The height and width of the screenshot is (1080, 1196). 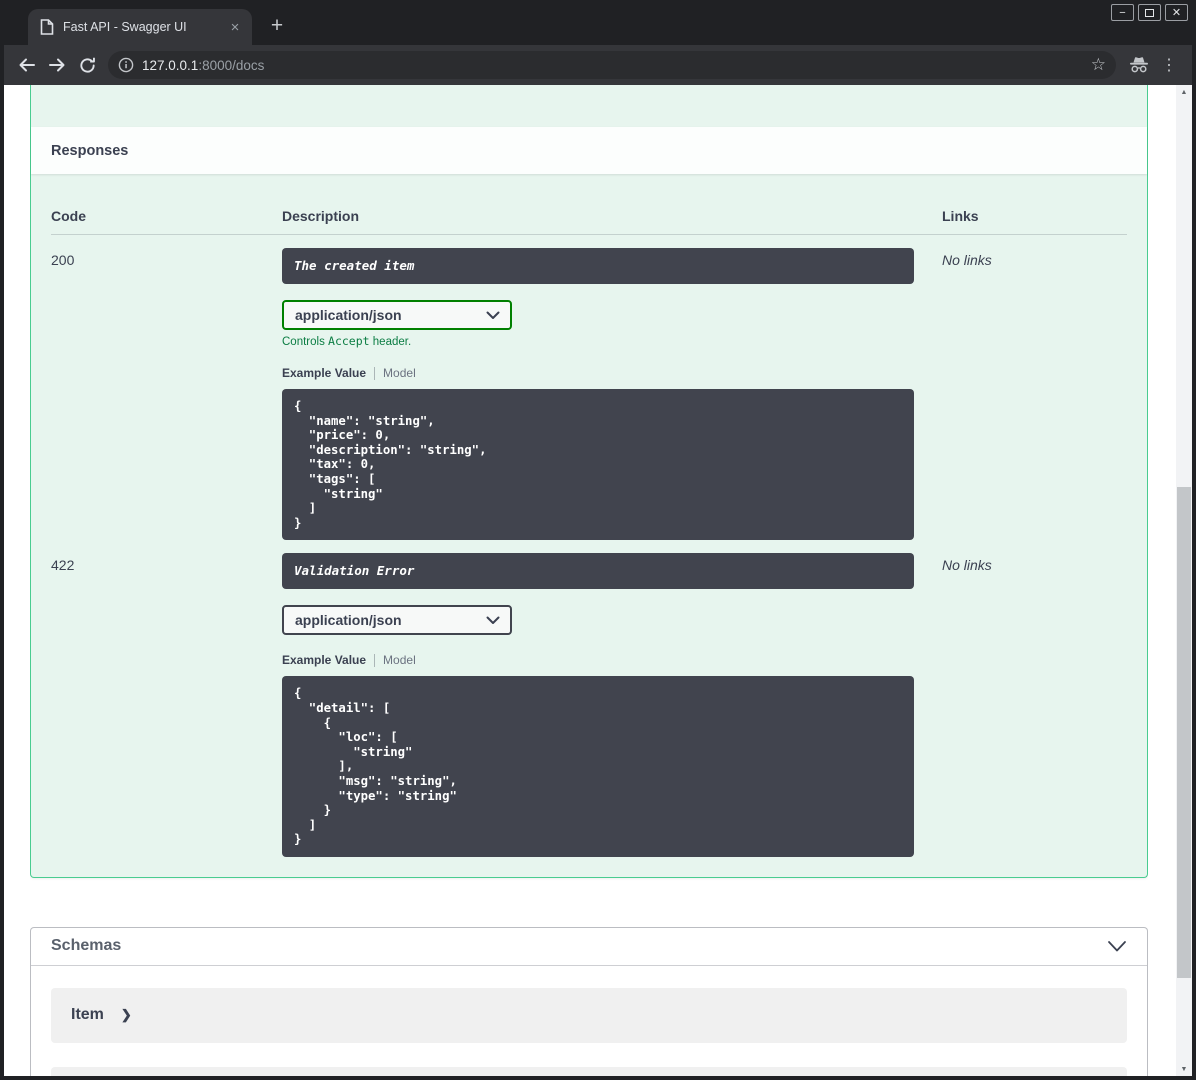 What do you see at coordinates (1184, 92) in the screenshot?
I see `scroll-up-arrow-icon: ▲` at bounding box center [1184, 92].